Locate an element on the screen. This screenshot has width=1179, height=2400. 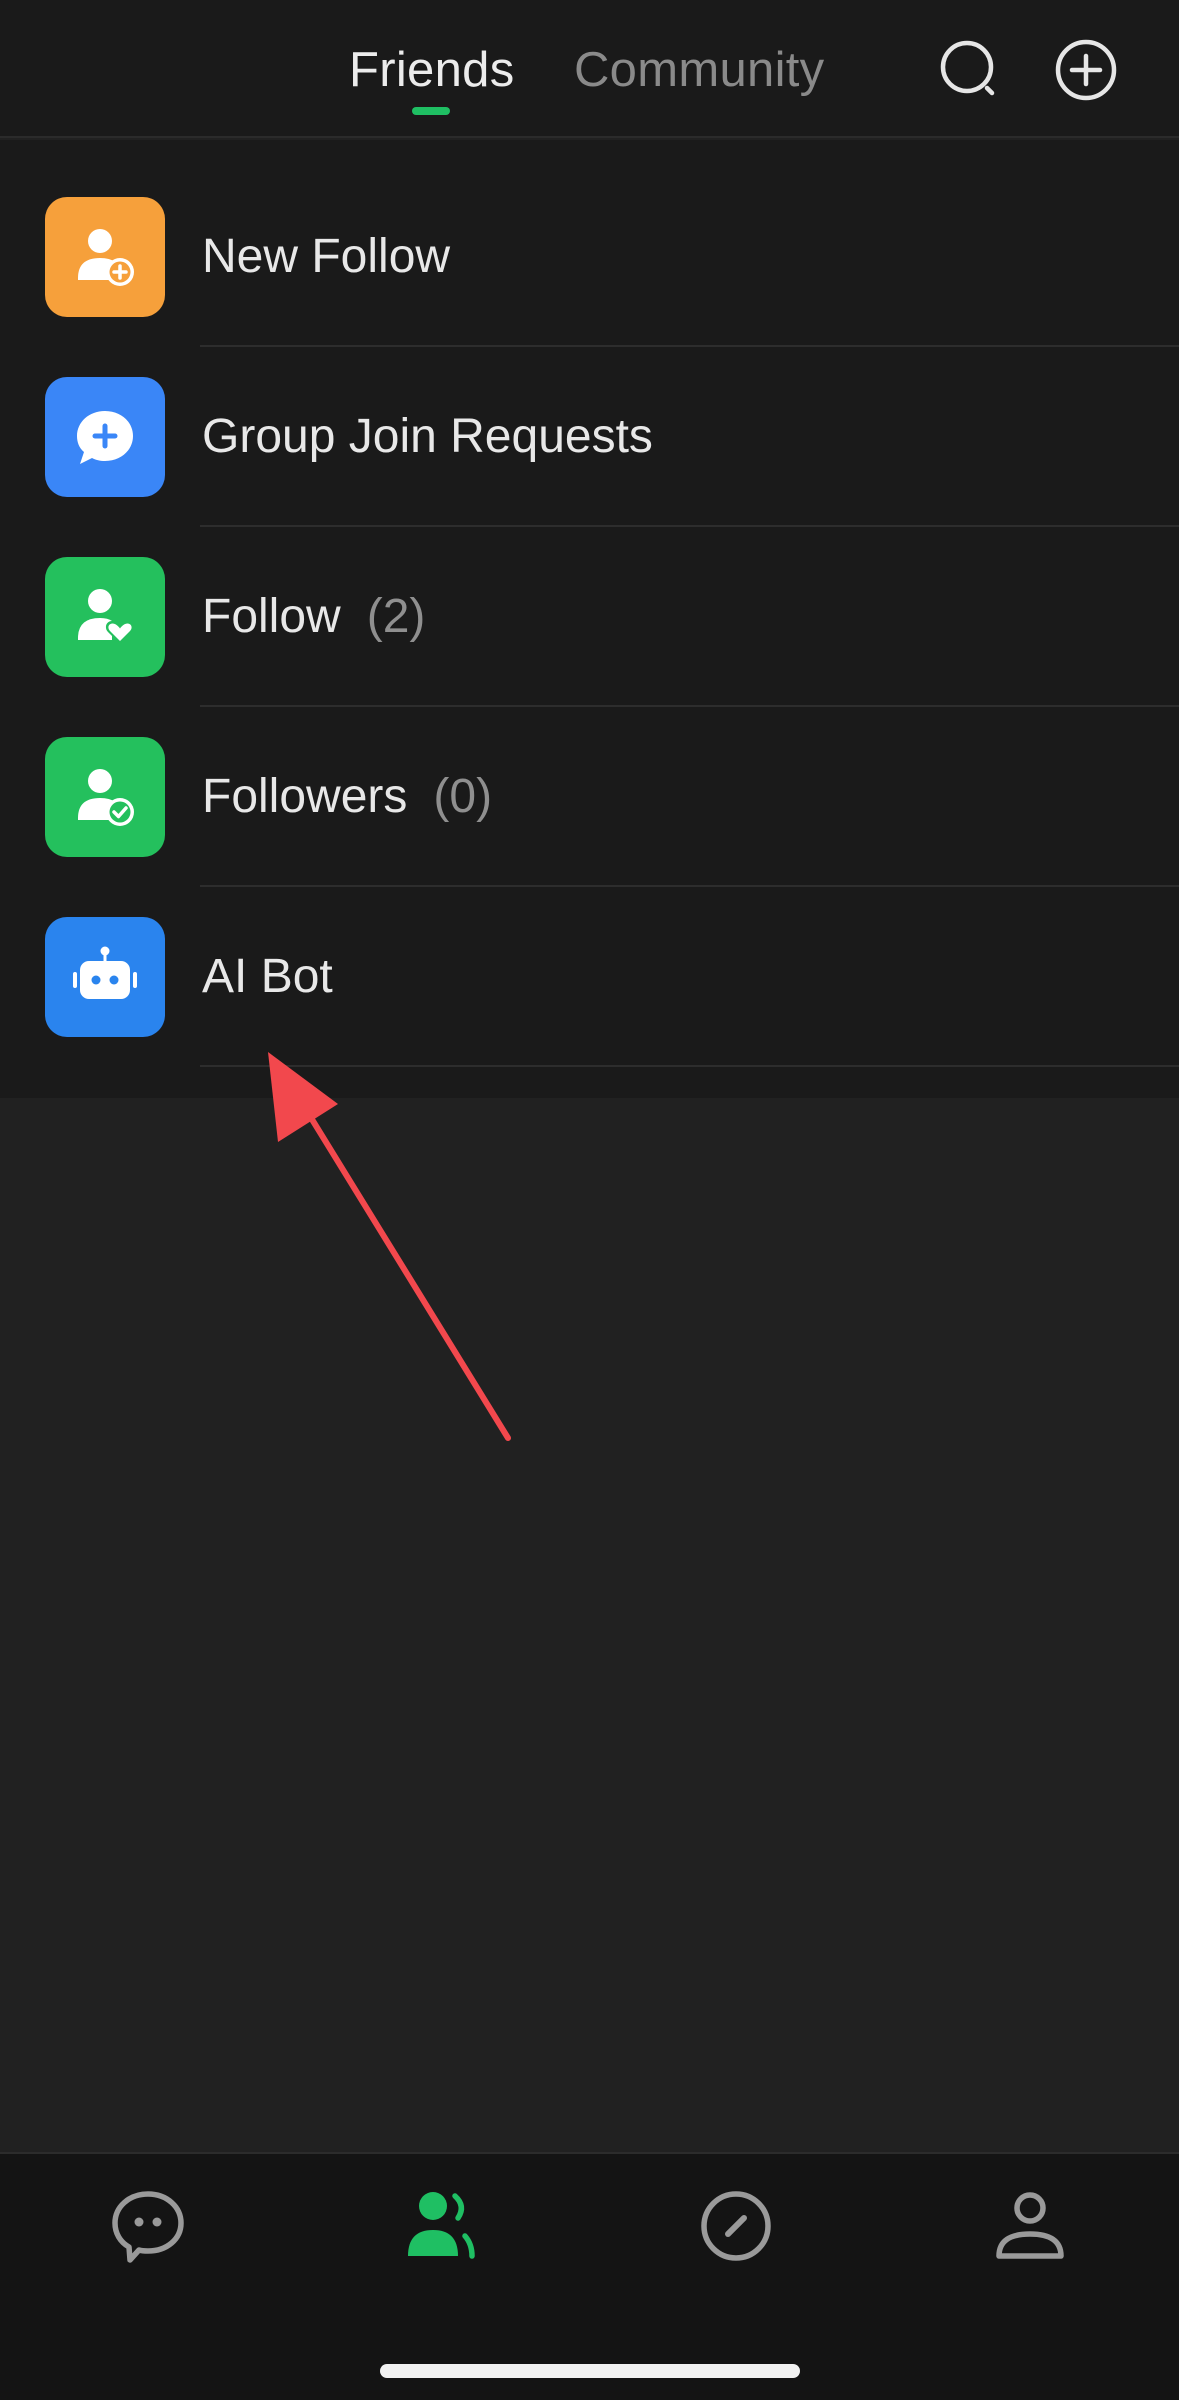
profile-icon is located at coordinates (1030, 2226).